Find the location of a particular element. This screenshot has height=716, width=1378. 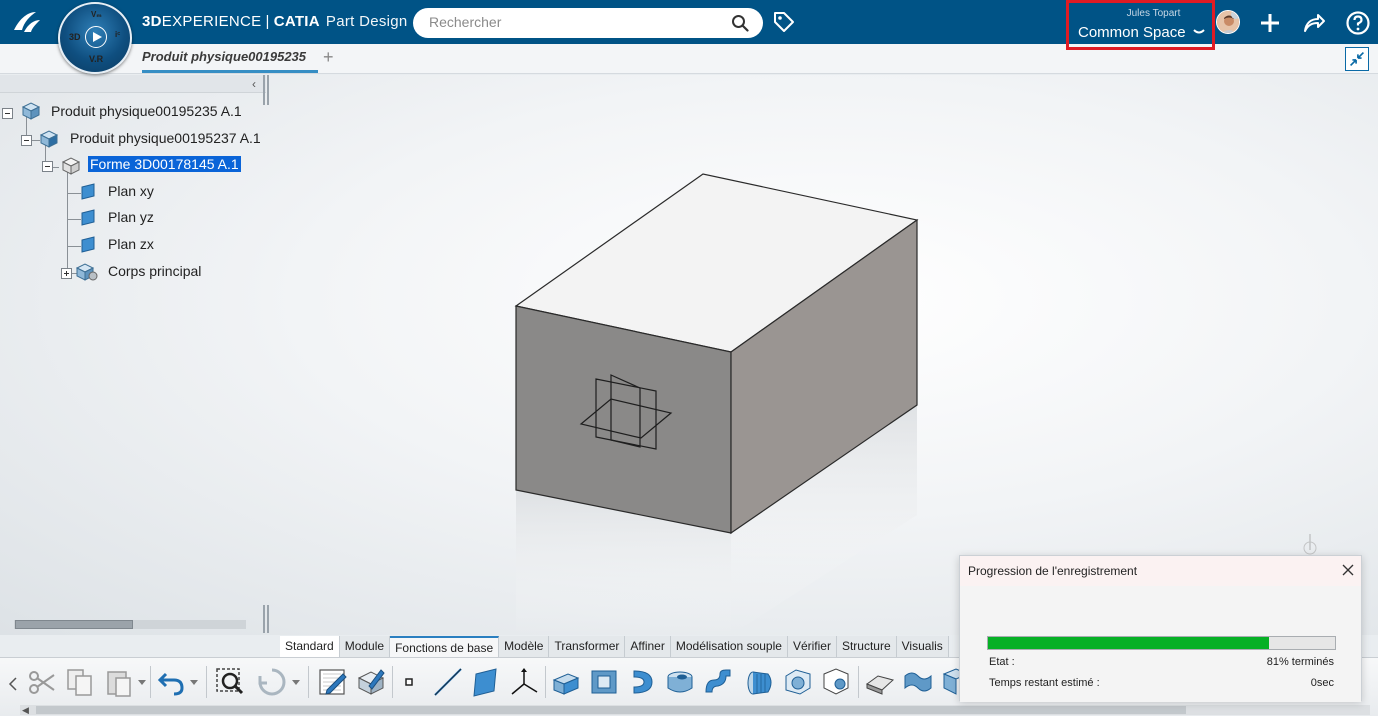

space-name: Common Space is located at coordinates (1132, 32).